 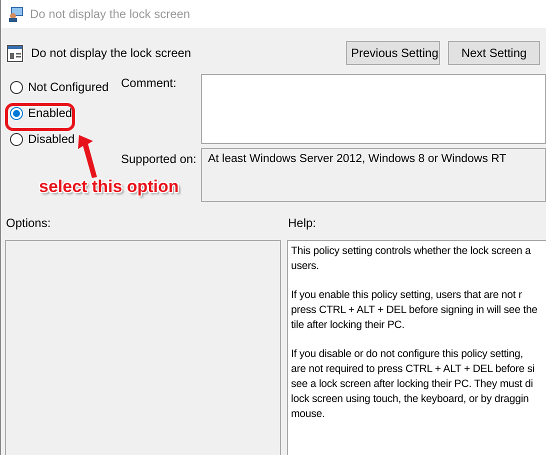 What do you see at coordinates (303, 223) in the screenshot?
I see `help-label: Help:` at bounding box center [303, 223].